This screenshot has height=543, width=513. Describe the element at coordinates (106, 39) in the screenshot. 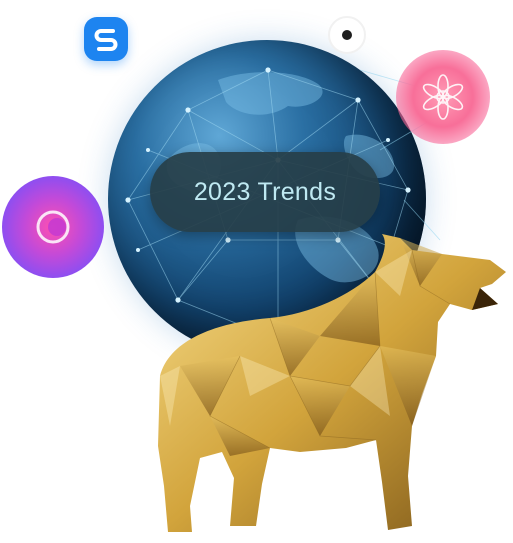

I see `s-logo-icon` at that location.